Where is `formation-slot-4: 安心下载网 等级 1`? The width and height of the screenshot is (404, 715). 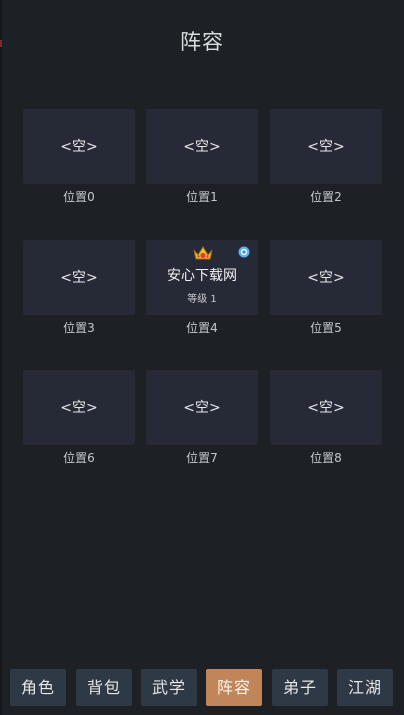 formation-slot-4: 安心下载网 等级 1 is located at coordinates (202, 277).